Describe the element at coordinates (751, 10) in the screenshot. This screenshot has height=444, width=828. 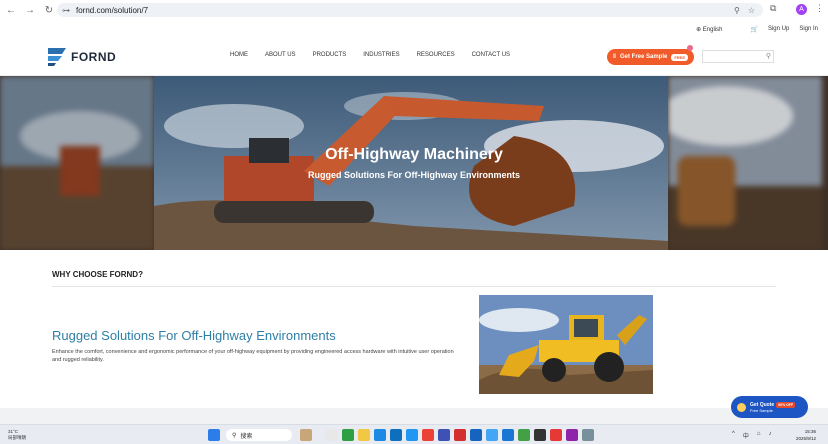
I see `bookmark-star-icon: ☆` at that location.